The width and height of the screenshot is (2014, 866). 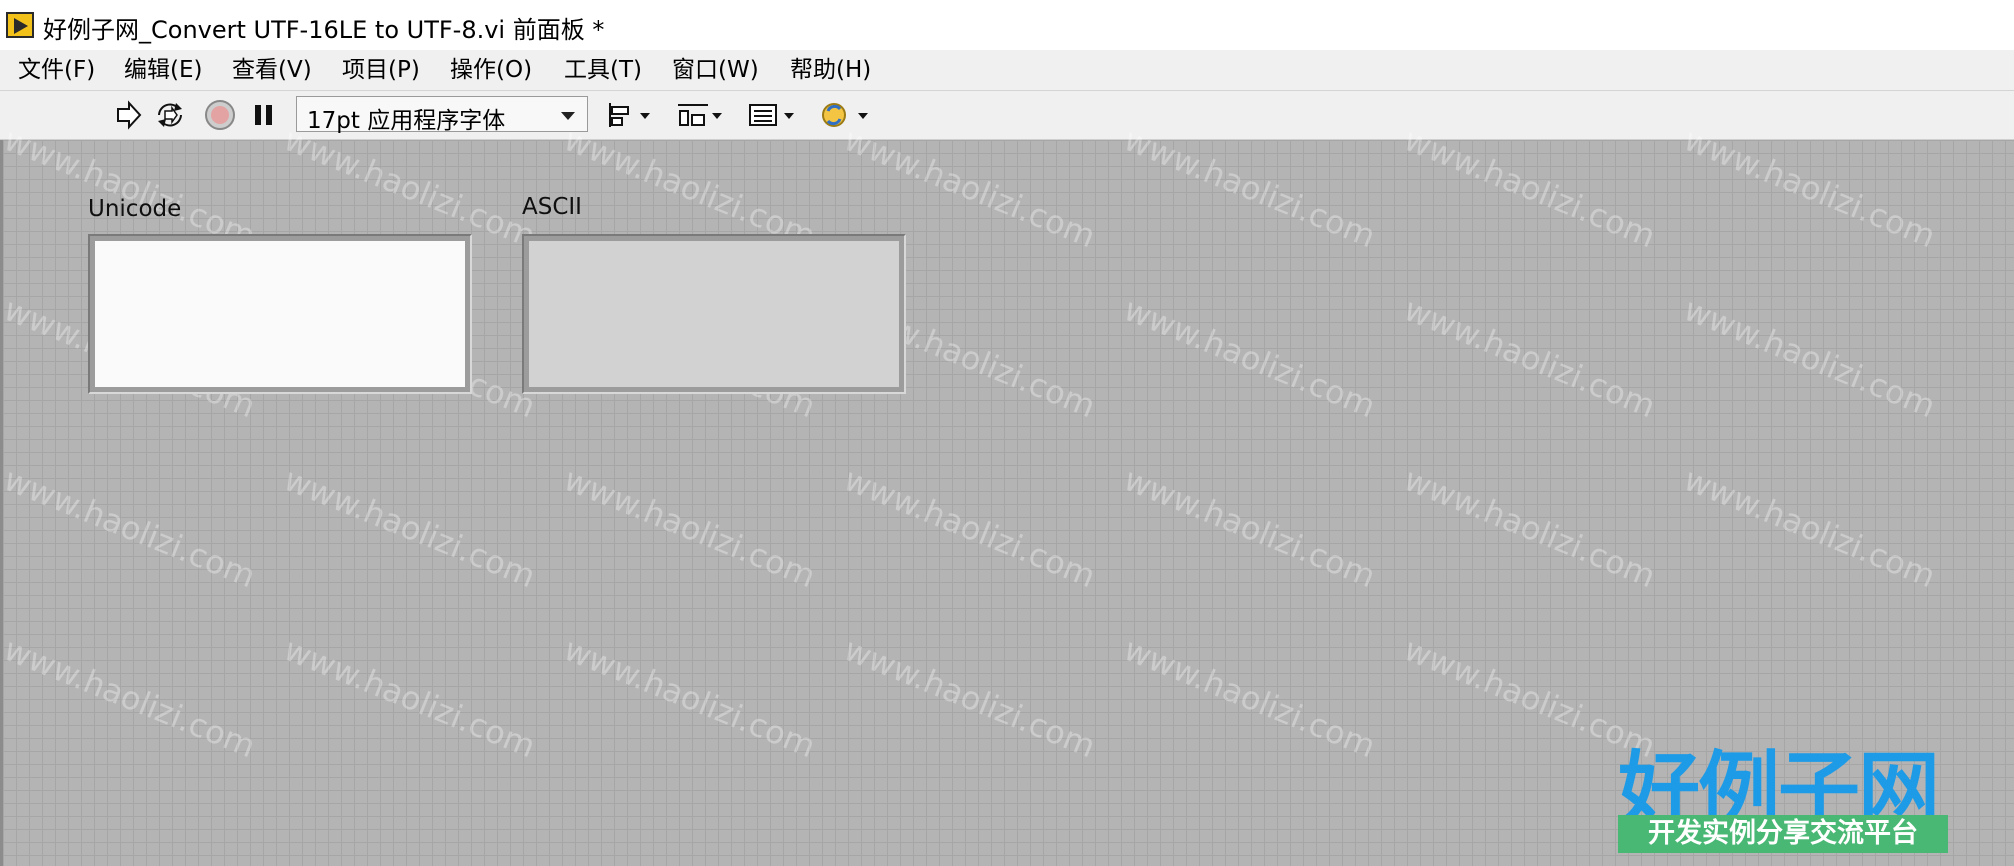 What do you see at coordinates (56, 70) in the screenshot?
I see `menu-file: 文件(F)` at bounding box center [56, 70].